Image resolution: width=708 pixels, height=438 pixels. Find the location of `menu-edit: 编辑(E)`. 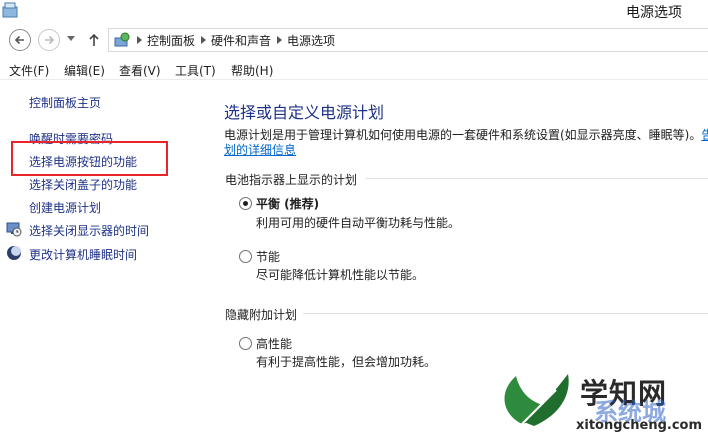

menu-edit: 编辑(E) is located at coordinates (84, 70).